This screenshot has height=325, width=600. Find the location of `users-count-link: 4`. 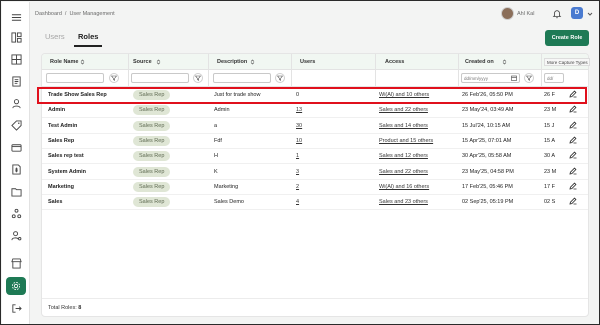

users-count-link: 4 is located at coordinates (297, 202).